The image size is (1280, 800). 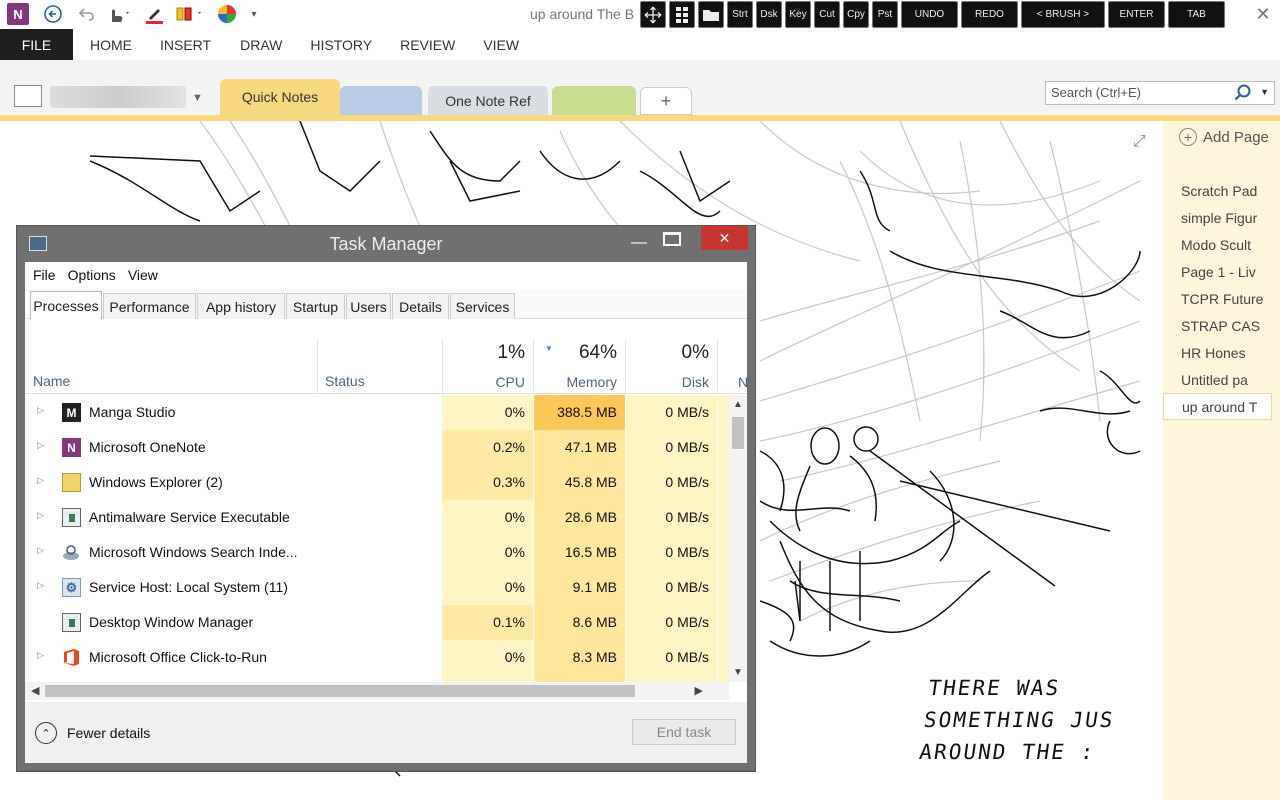 What do you see at coordinates (488, 100) in the screenshot?
I see `section-tab-one-note-ref: One Note Ref` at bounding box center [488, 100].